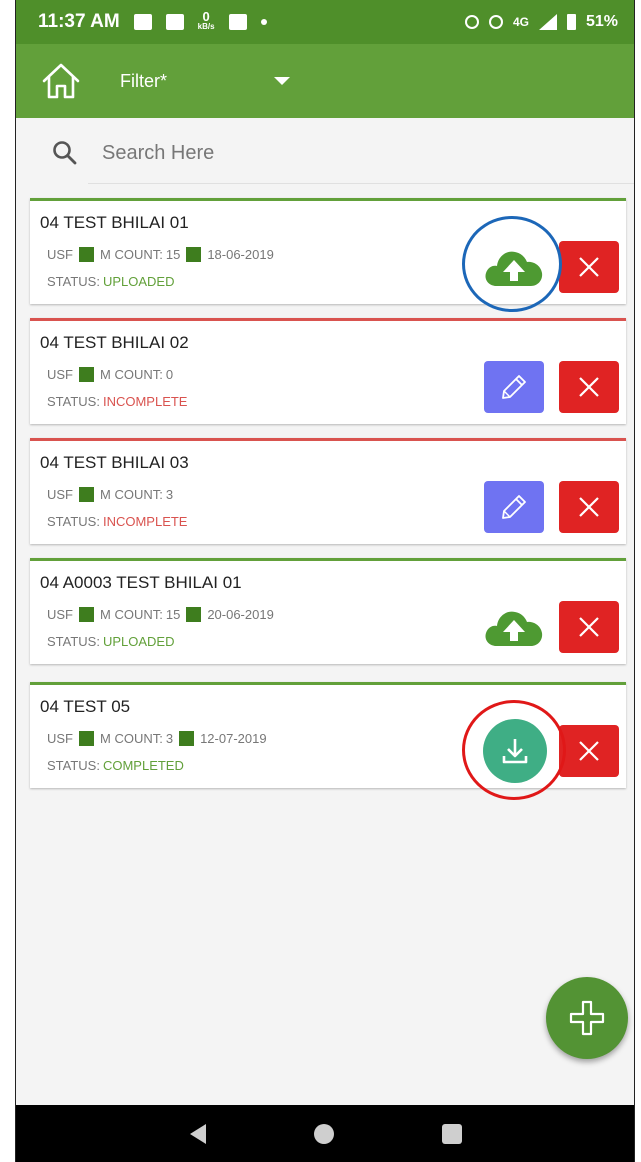  I want to click on item-title: 04 TEST BHILAI 02, so click(114, 342).